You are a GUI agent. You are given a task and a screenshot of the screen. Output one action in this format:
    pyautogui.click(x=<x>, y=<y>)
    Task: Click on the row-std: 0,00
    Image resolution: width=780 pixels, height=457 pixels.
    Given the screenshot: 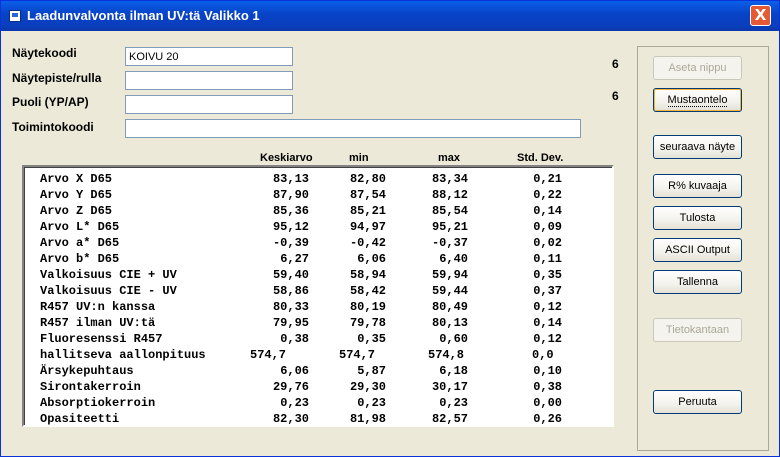 What is the action you would take?
    pyautogui.click(x=547, y=403)
    